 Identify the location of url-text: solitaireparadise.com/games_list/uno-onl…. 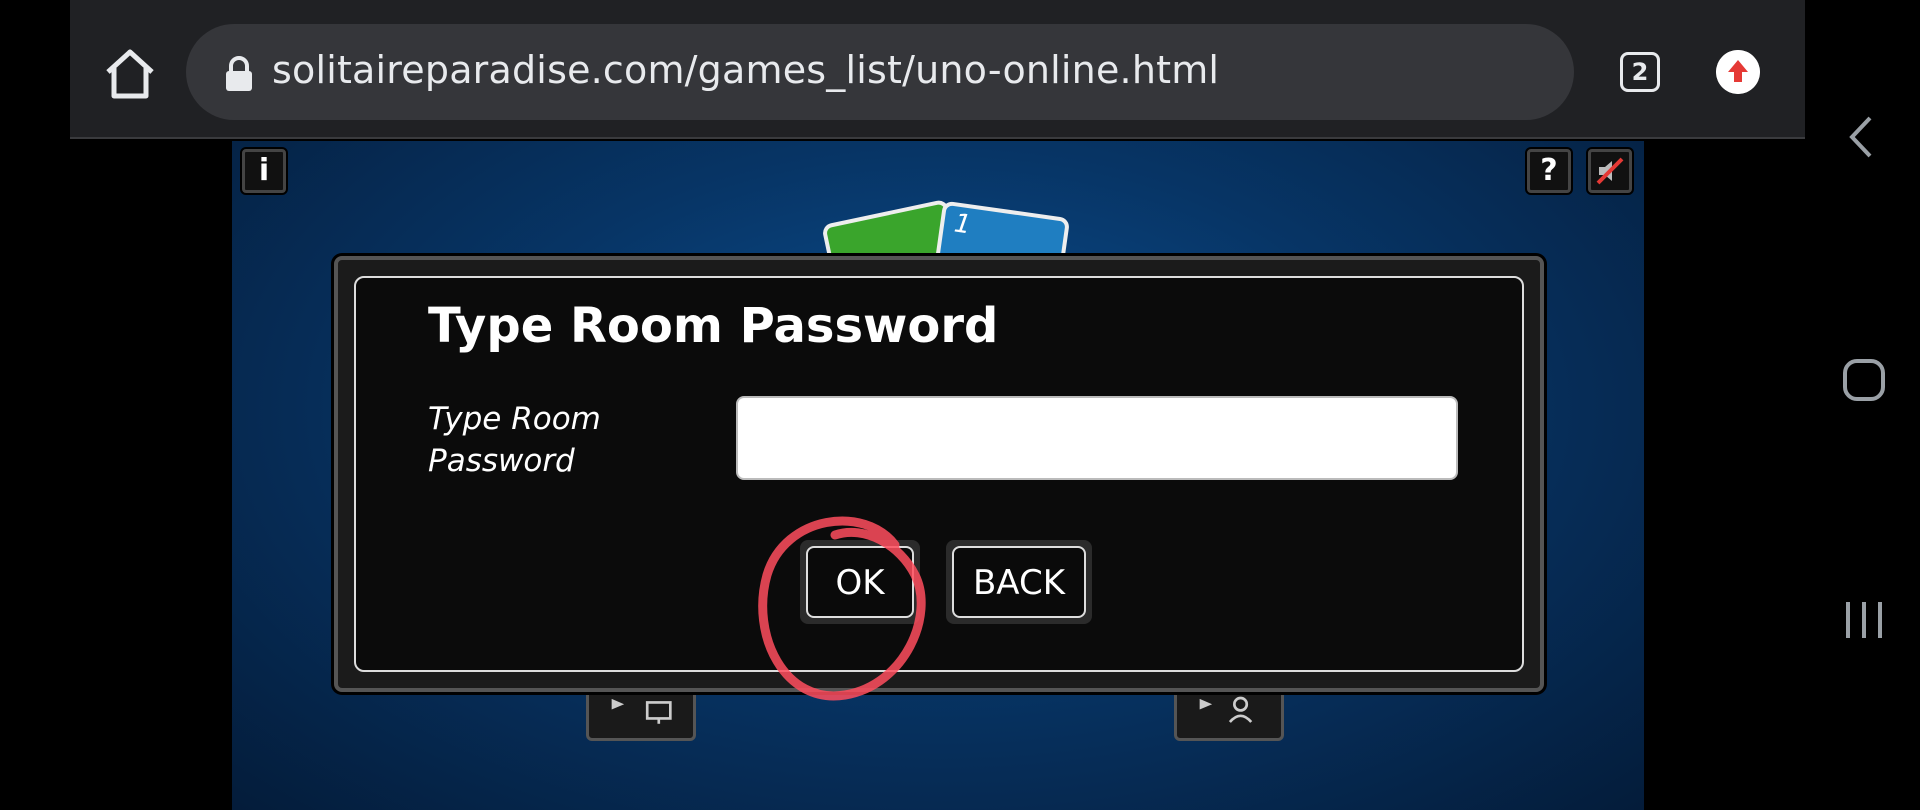
(745, 70).